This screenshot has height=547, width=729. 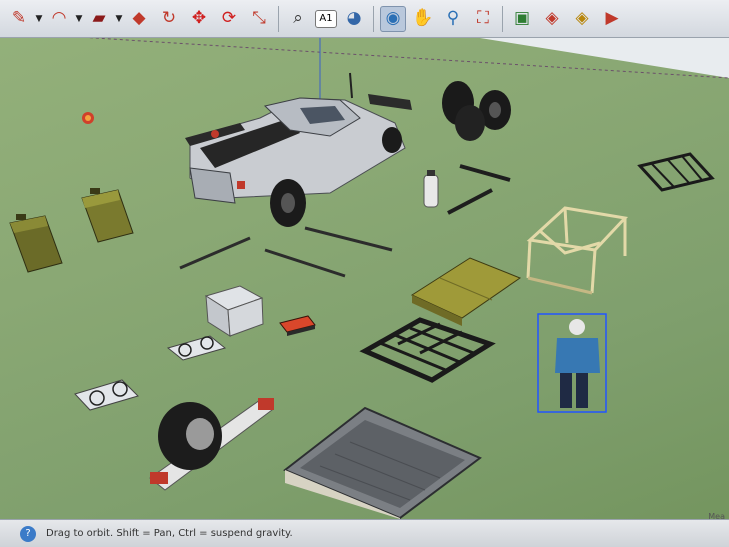 What do you see at coordinates (676, 172) in the screenshot?
I see `small-rack-model` at bounding box center [676, 172].